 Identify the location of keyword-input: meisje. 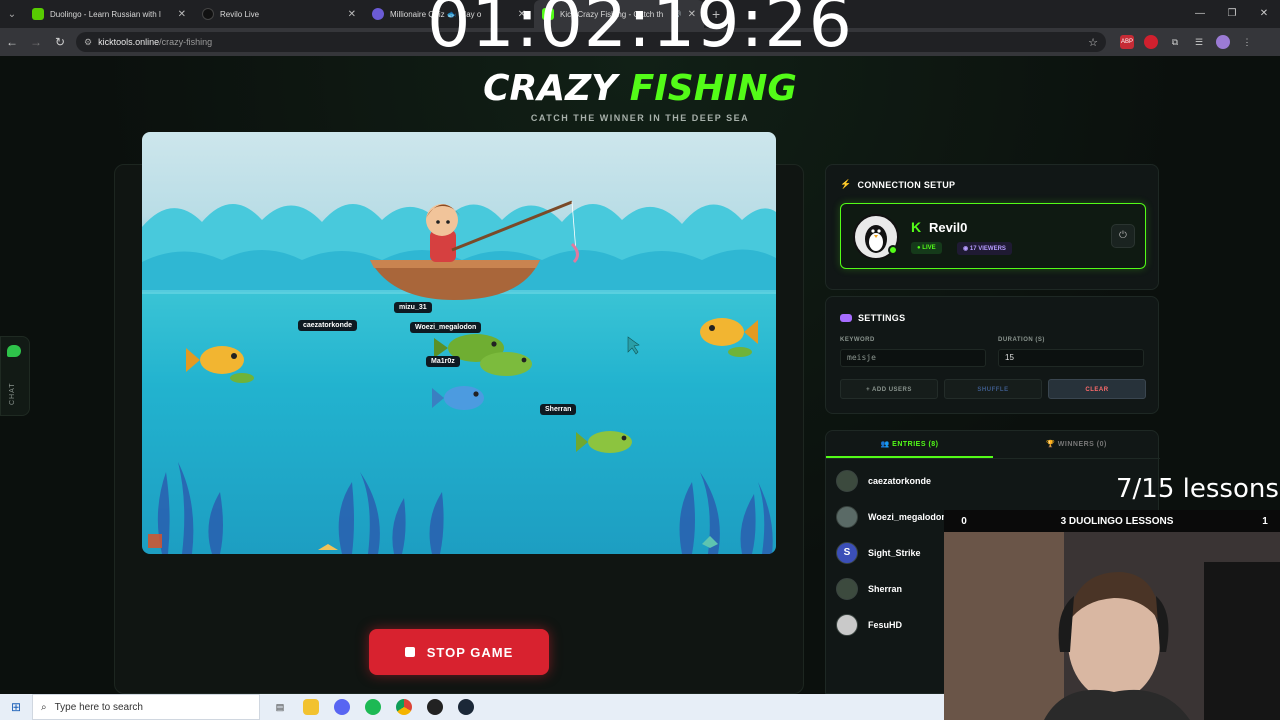
(913, 358).